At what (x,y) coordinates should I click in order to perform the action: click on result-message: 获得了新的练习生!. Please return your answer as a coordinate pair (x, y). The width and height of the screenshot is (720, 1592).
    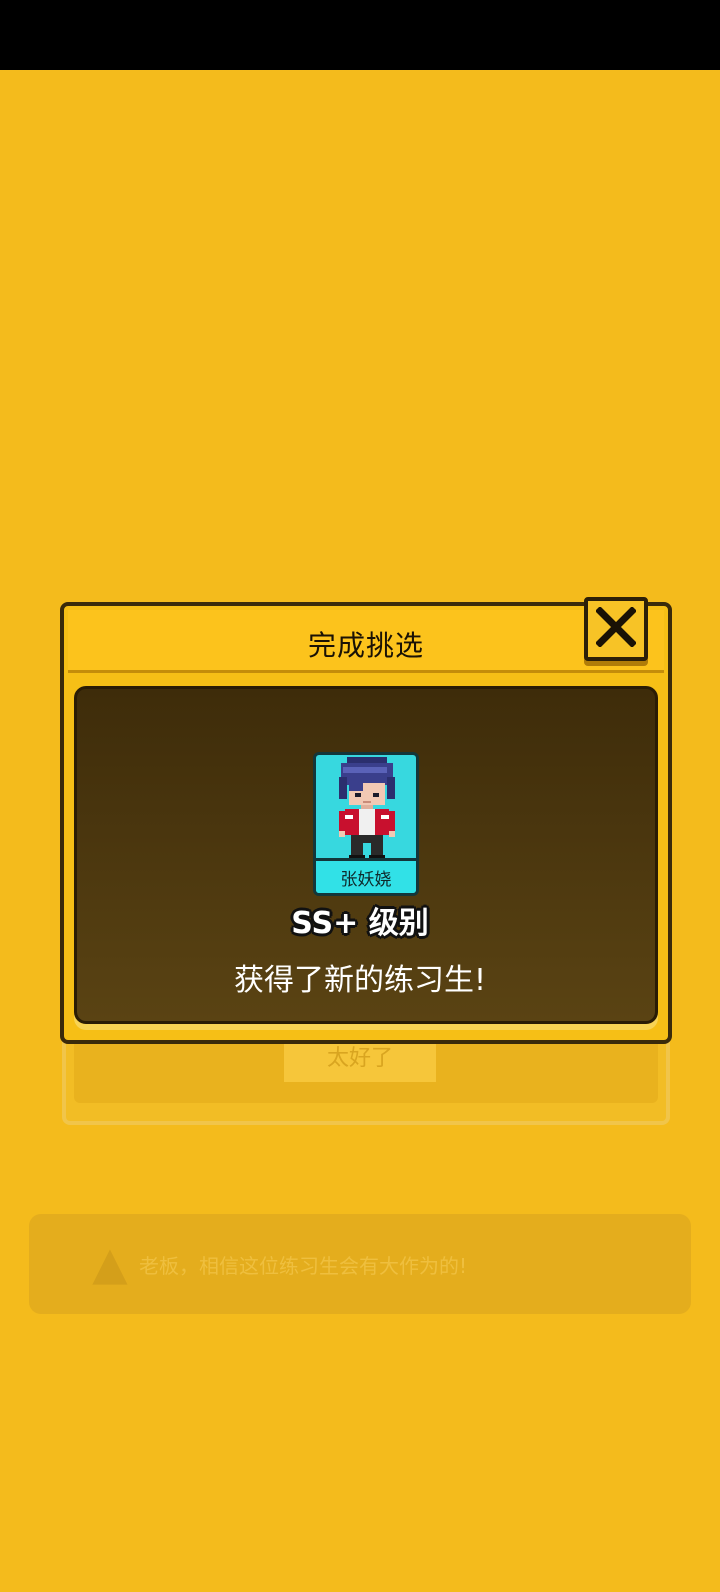
    Looking at the image, I should click on (360, 980).